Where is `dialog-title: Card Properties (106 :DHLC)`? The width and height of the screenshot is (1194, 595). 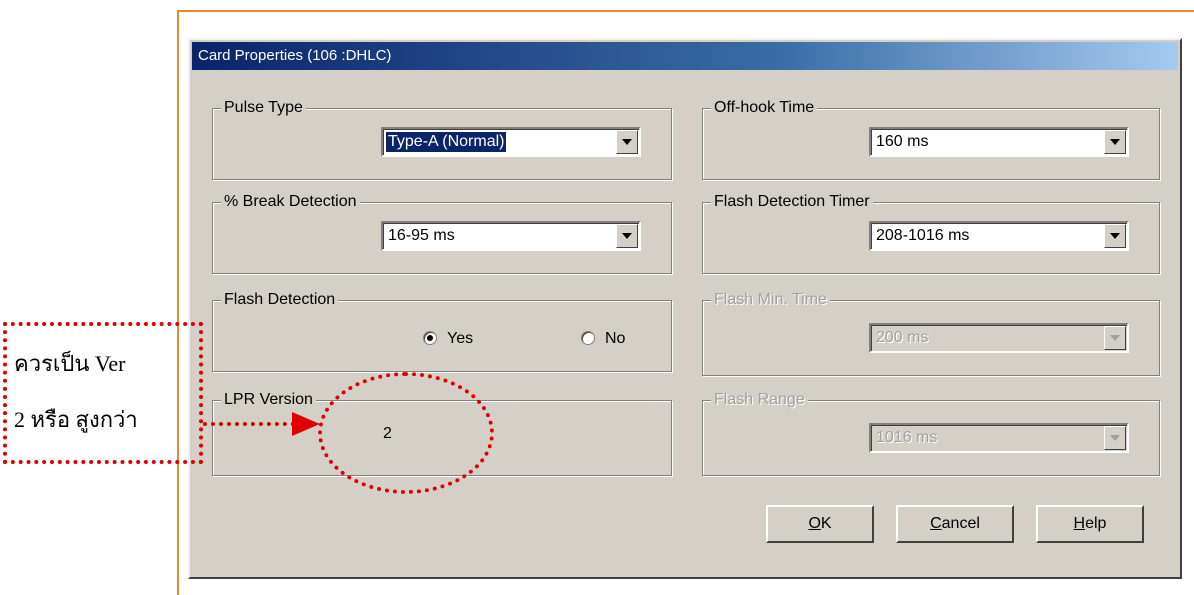
dialog-title: Card Properties (106 :DHLC) is located at coordinates (685, 56).